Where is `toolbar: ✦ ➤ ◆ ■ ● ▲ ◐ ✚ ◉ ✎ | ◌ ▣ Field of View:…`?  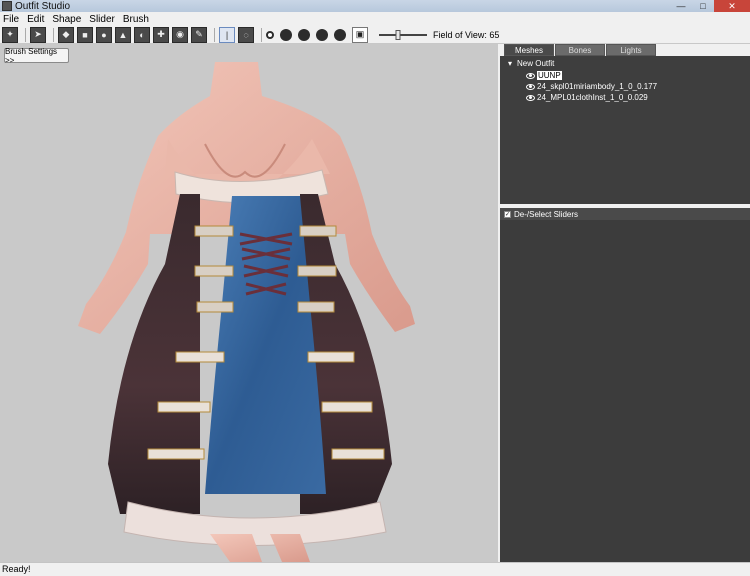
toolbar: ✦ ➤ ◆ ■ ● ▲ ◐ ✚ ◉ ✎ | ◌ ▣ Field of View:… is located at coordinates (375, 35).